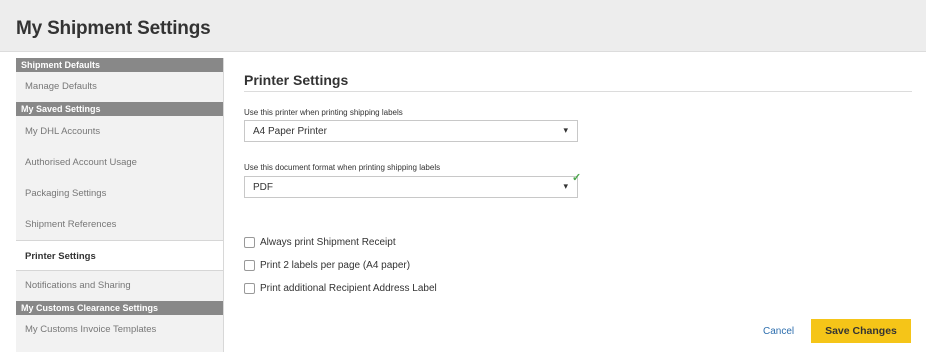  What do you see at coordinates (119, 65) in the screenshot?
I see `sidebar-heading-shipment-defaults: Shipment Defaults` at bounding box center [119, 65].